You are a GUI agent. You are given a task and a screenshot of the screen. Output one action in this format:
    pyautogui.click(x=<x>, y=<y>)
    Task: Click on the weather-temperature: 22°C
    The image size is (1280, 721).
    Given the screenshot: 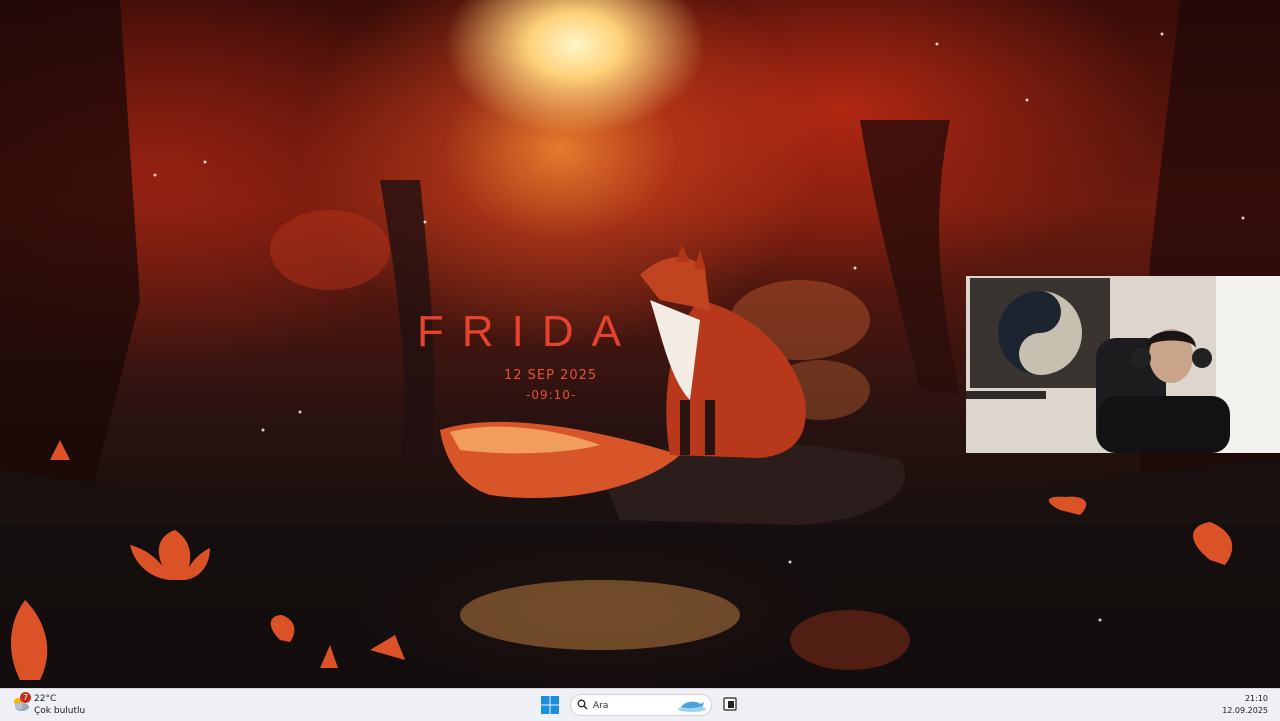 What is the action you would take?
    pyautogui.click(x=45, y=699)
    